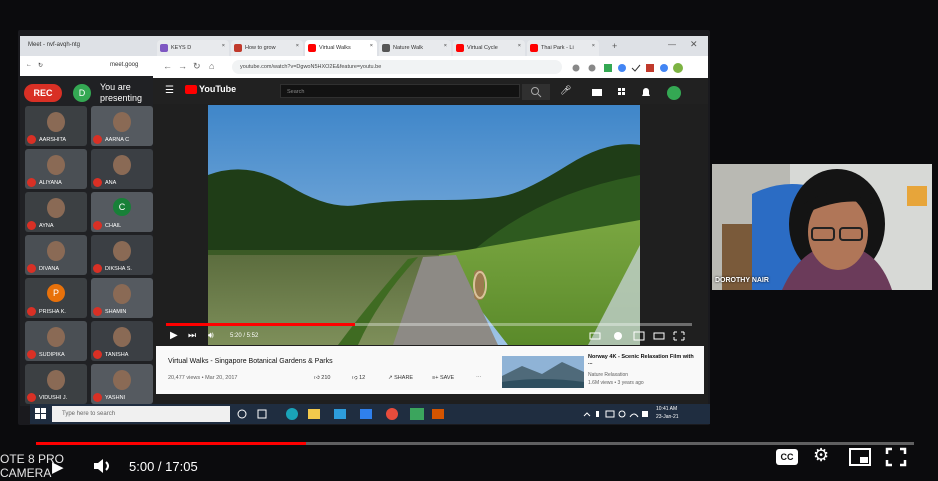 The image size is (938, 481). Describe the element at coordinates (103, 466) in the screenshot. I see `outer-volume-icon` at that location.